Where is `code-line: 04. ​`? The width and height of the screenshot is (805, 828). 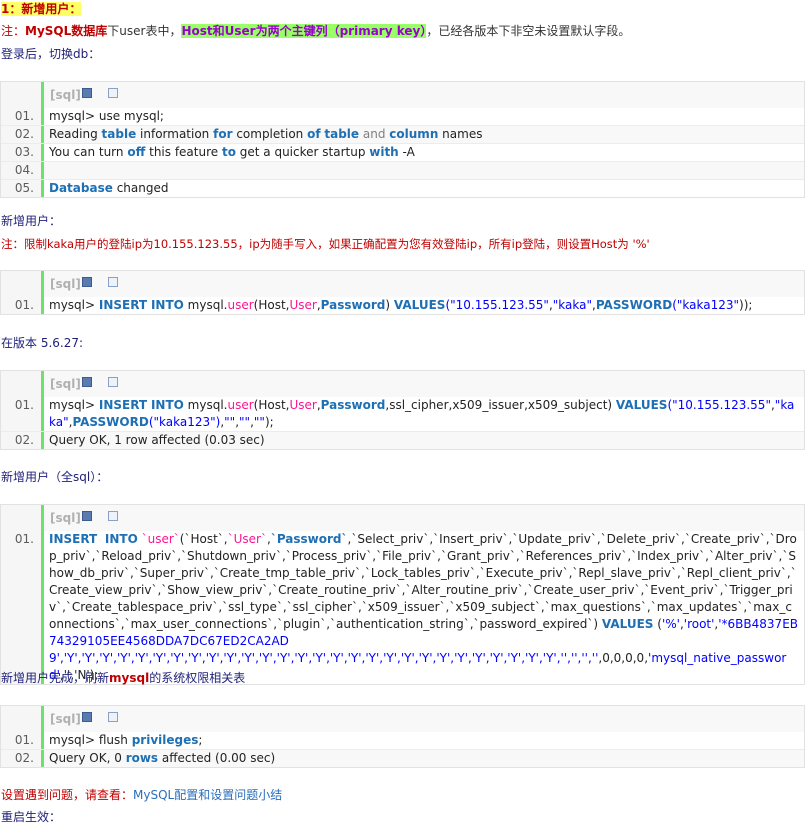 code-line: 04. ​ is located at coordinates (402, 170).